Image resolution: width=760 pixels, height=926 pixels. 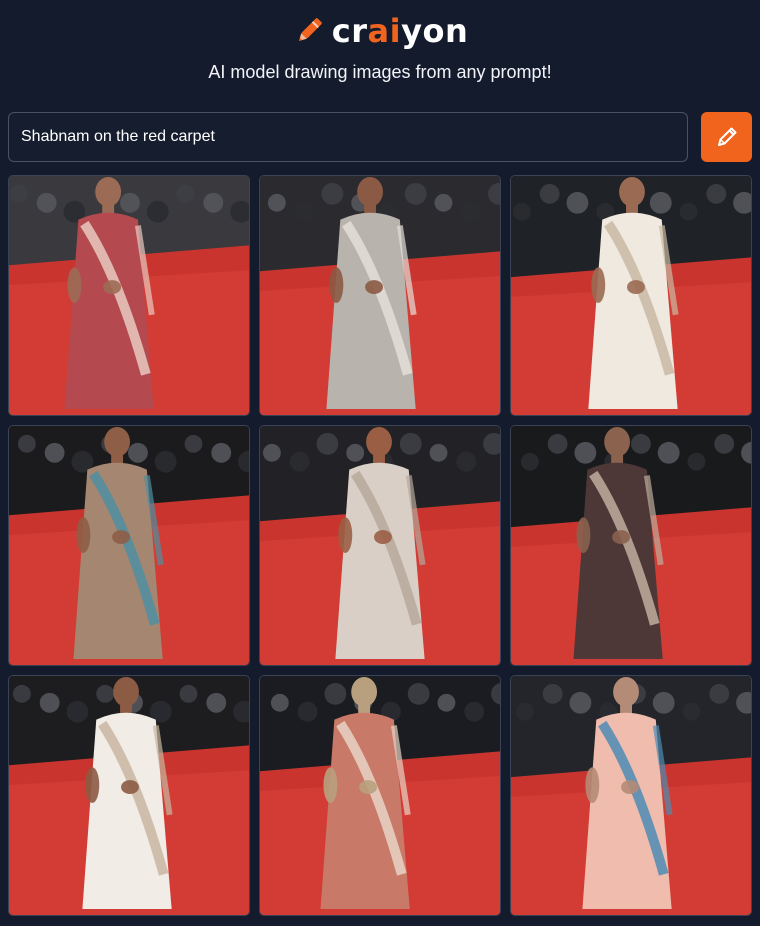 I want to click on prompt-input, so click(x=348, y=137).